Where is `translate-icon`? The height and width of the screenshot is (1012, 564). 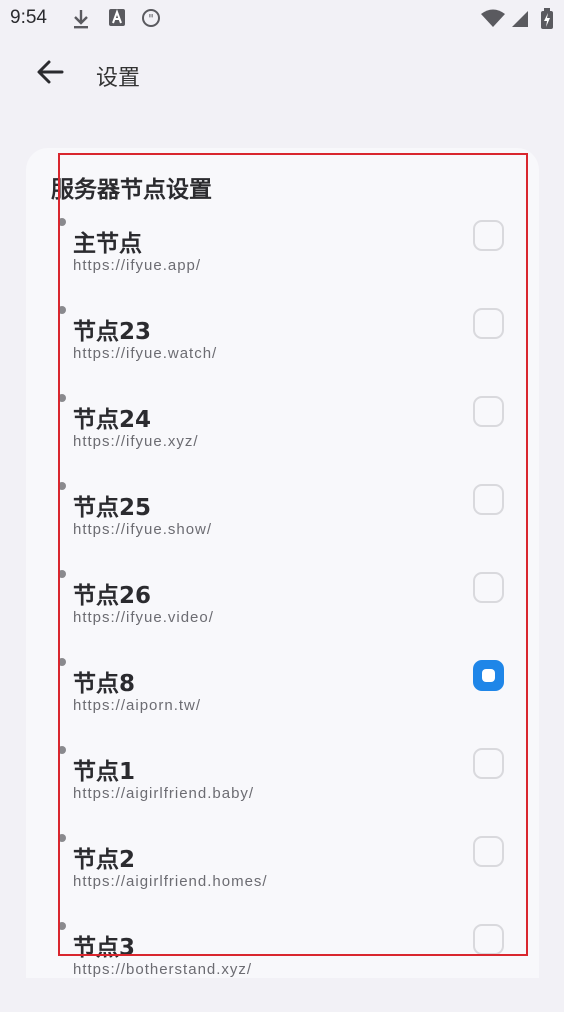 translate-icon is located at coordinates (117, 17).